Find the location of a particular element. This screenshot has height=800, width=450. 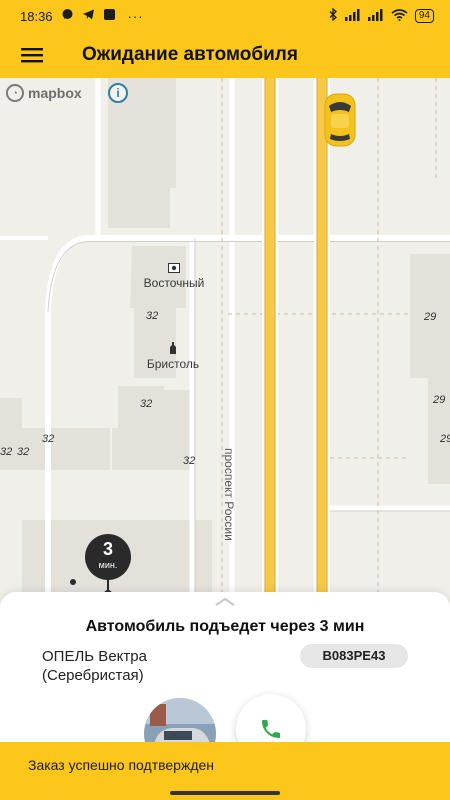

poi-vostochny: Восточный is located at coordinates (174, 276).